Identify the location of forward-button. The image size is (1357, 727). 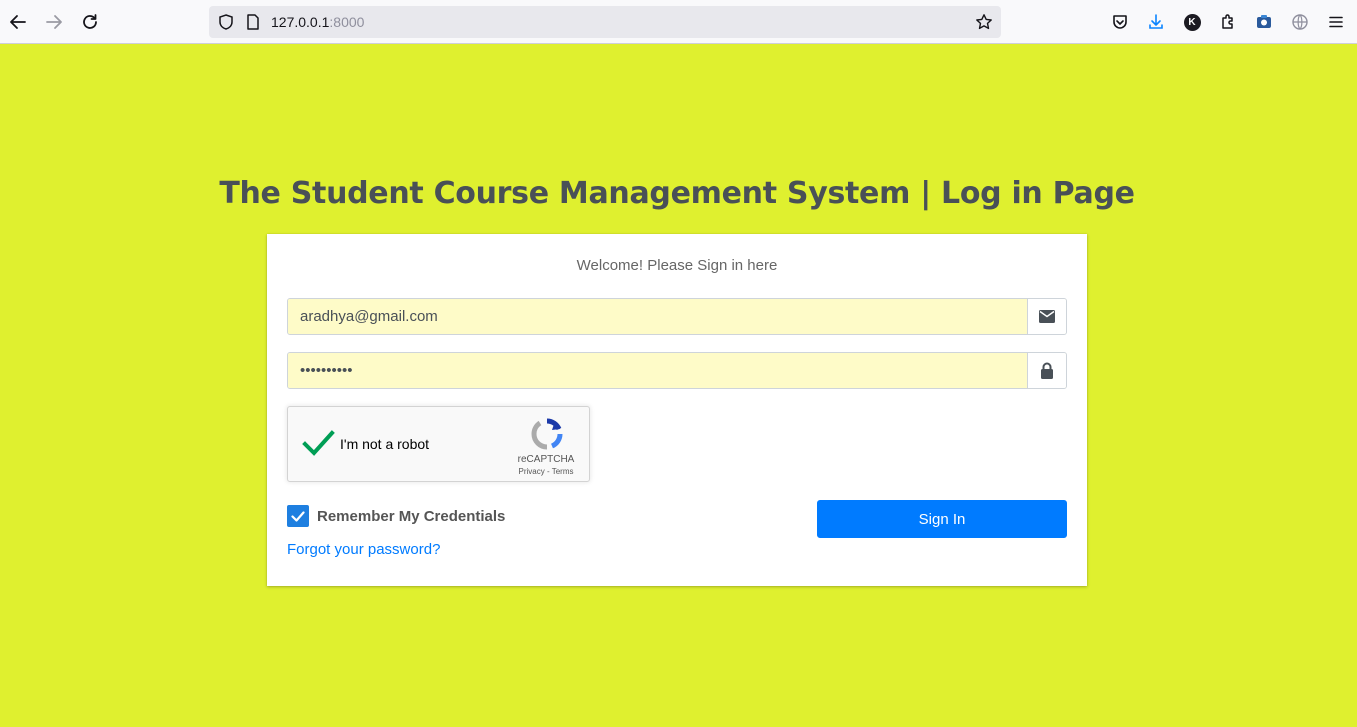
(54, 22).